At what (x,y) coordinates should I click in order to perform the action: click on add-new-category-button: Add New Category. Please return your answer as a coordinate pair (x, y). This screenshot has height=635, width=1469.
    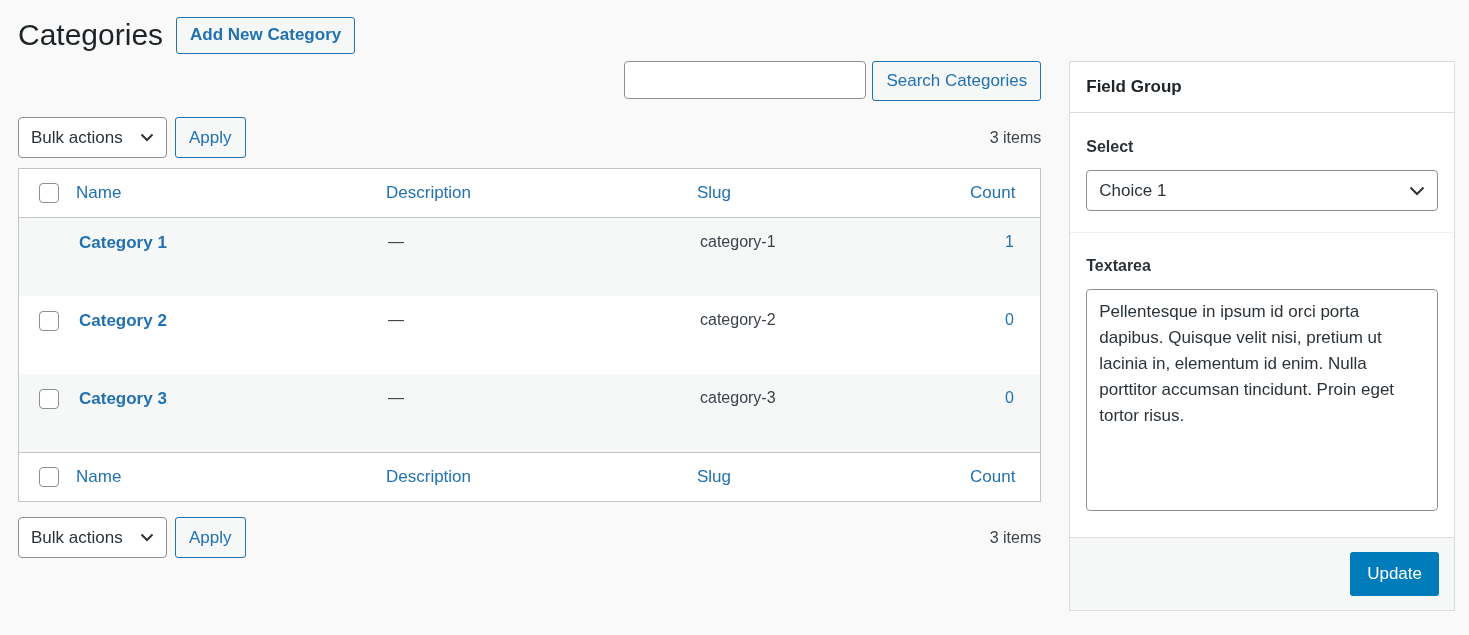
    Looking at the image, I should click on (266, 35).